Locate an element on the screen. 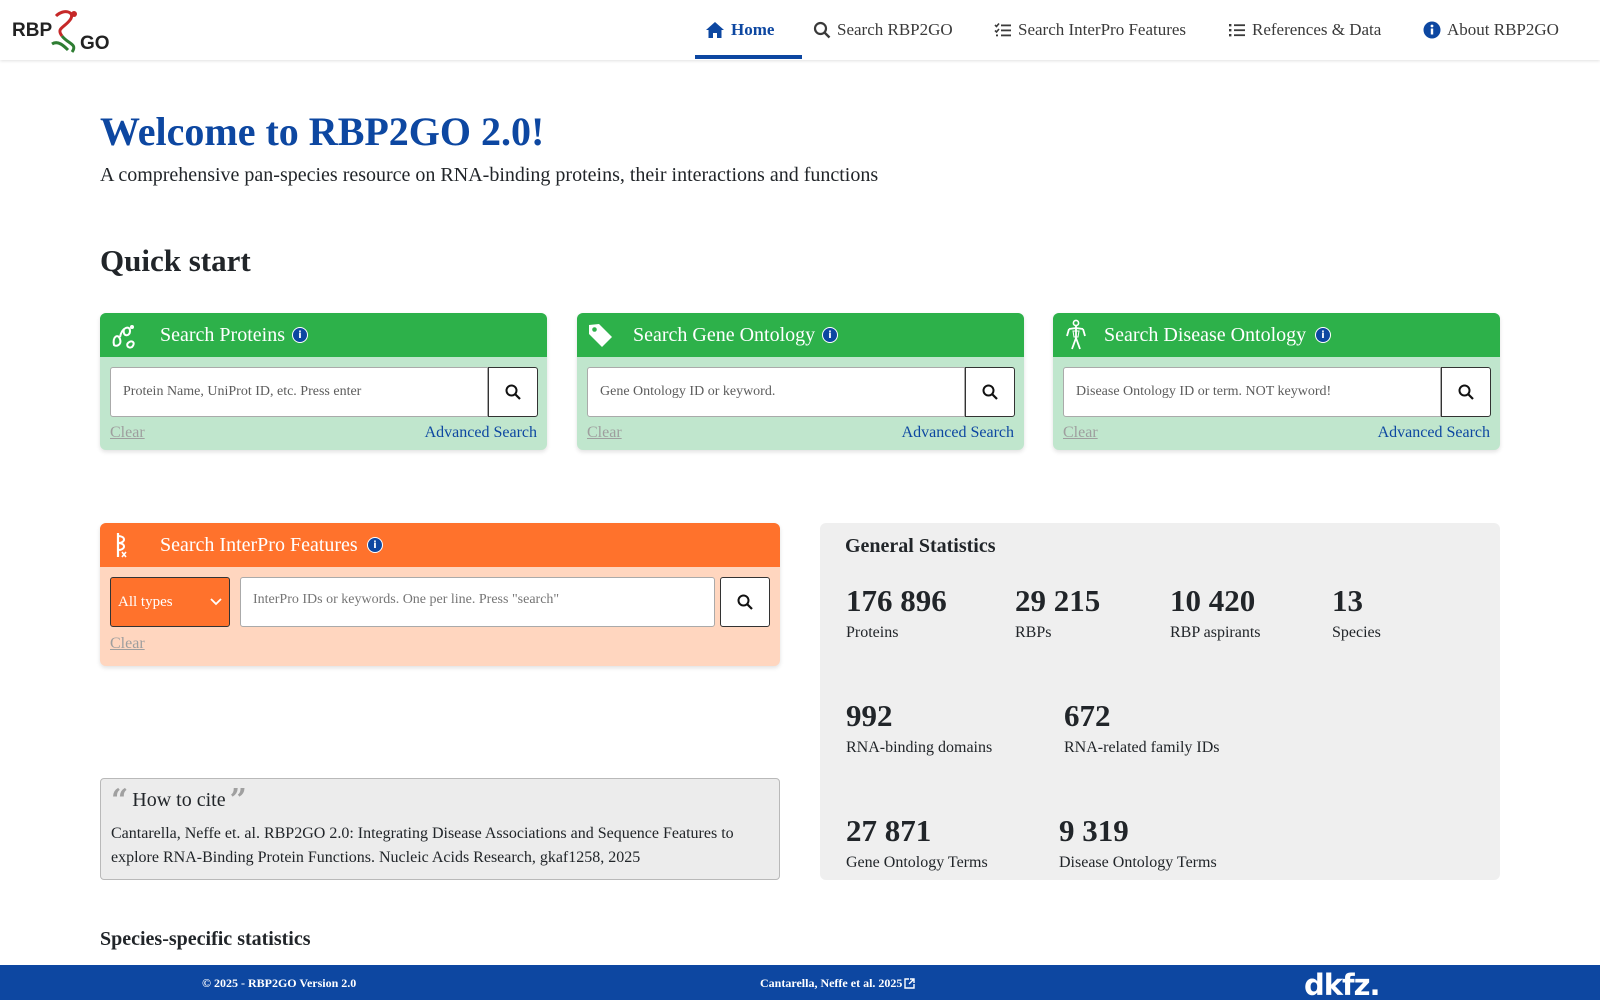 This screenshot has width=1600, height=1000. stat-value: 29 215 is located at coordinates (1058, 600).